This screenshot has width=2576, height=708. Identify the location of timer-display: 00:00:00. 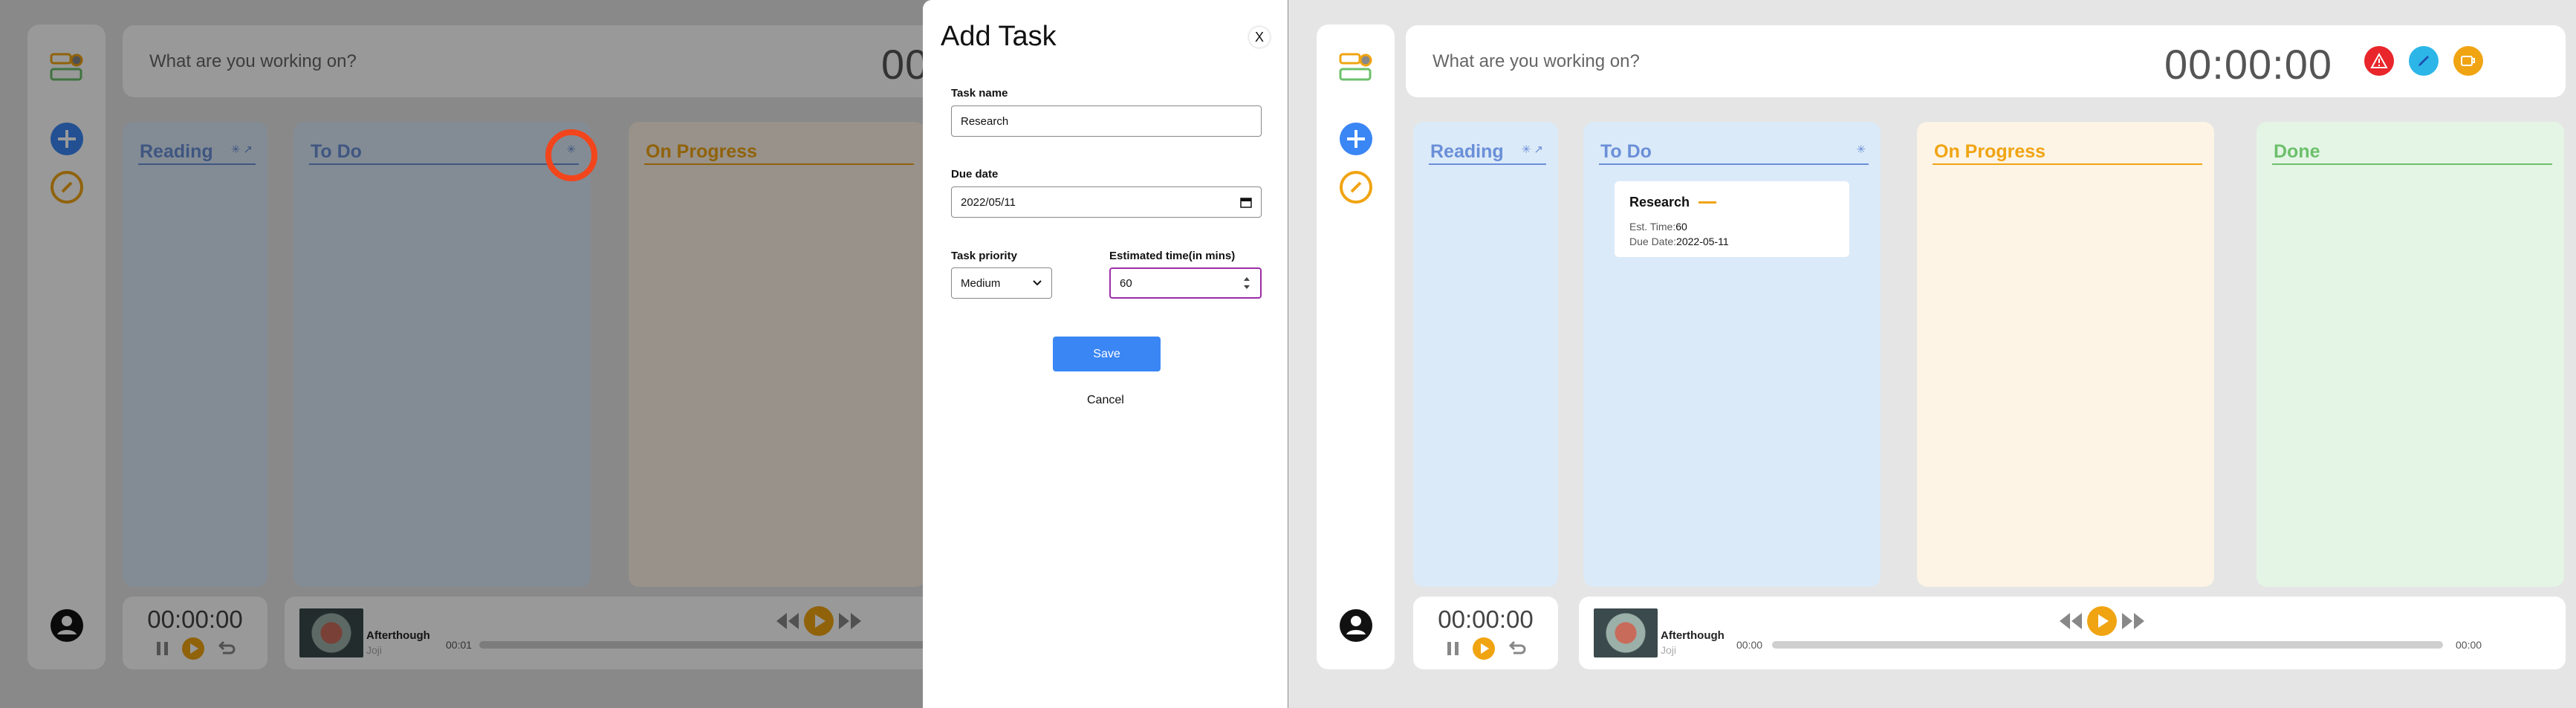
(1486, 619).